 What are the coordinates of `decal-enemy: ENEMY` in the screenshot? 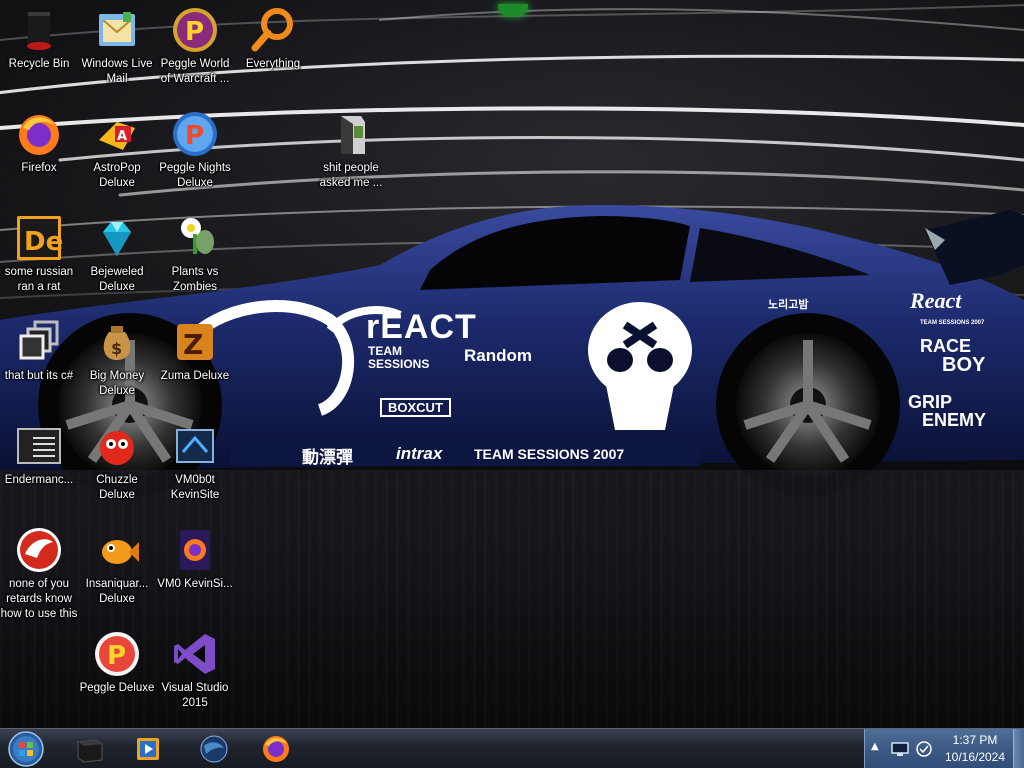 It's located at (954, 420).